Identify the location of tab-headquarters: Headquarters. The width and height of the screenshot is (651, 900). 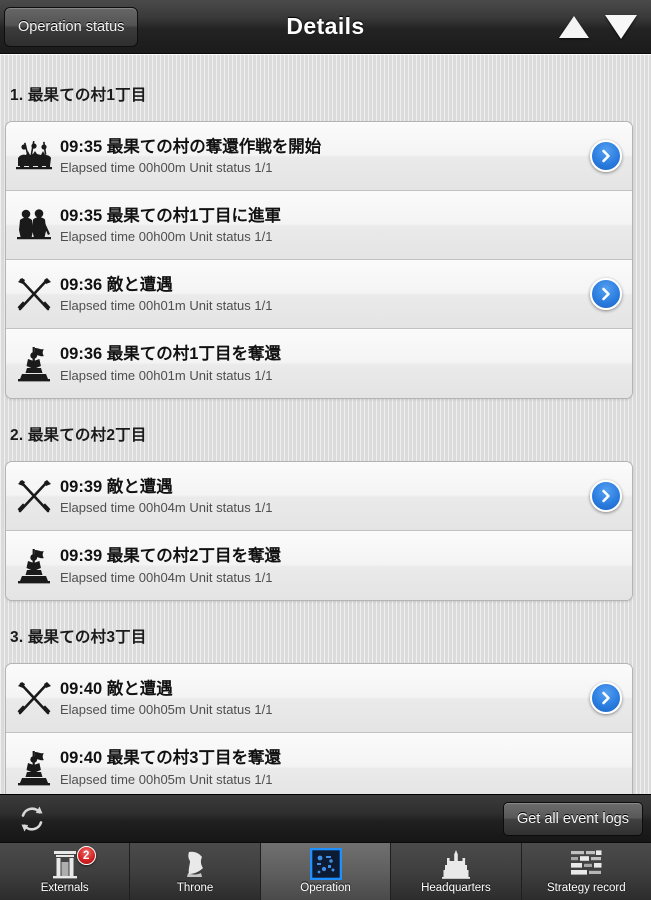
(456, 871).